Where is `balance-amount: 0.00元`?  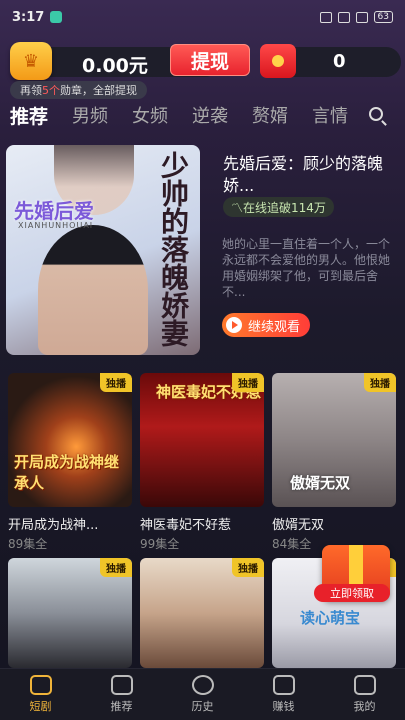 balance-amount: 0.00元 is located at coordinates (115, 66).